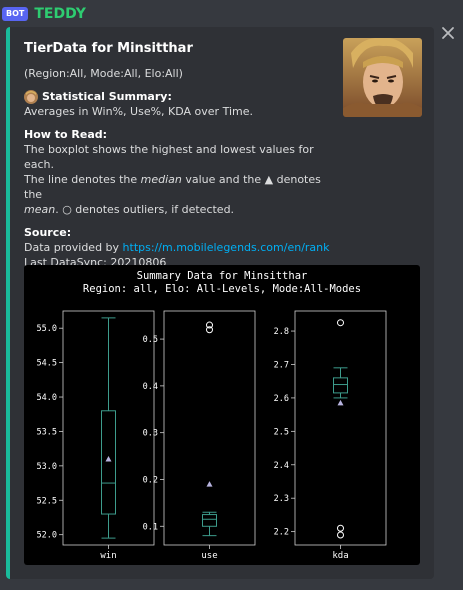 The height and width of the screenshot is (590, 463). I want to click on box-win, so click(108, 462).